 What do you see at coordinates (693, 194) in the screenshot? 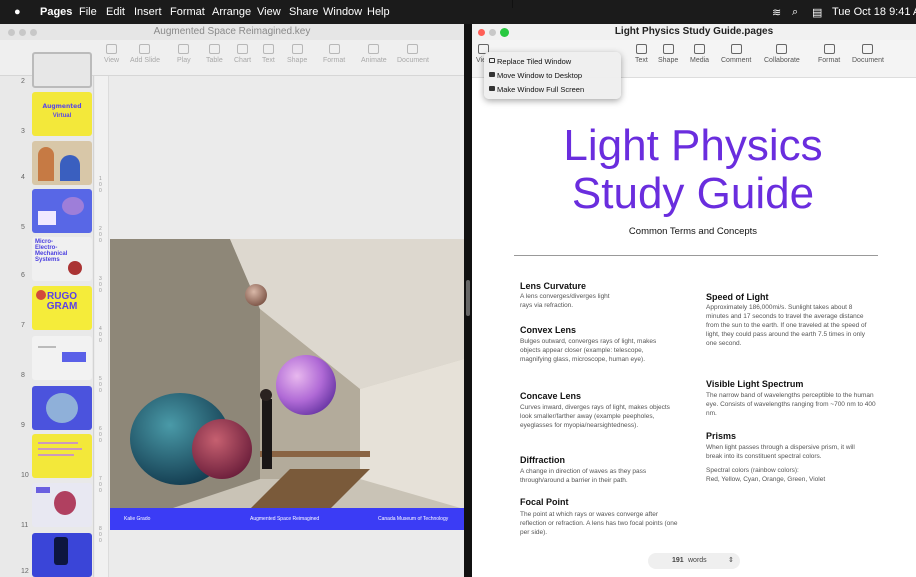
I see `doc-title-line2: Study Guide` at bounding box center [693, 194].